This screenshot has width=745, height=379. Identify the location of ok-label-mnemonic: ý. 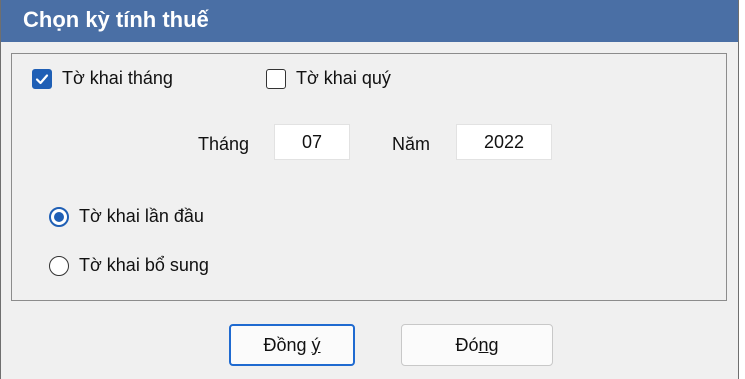
(316, 344).